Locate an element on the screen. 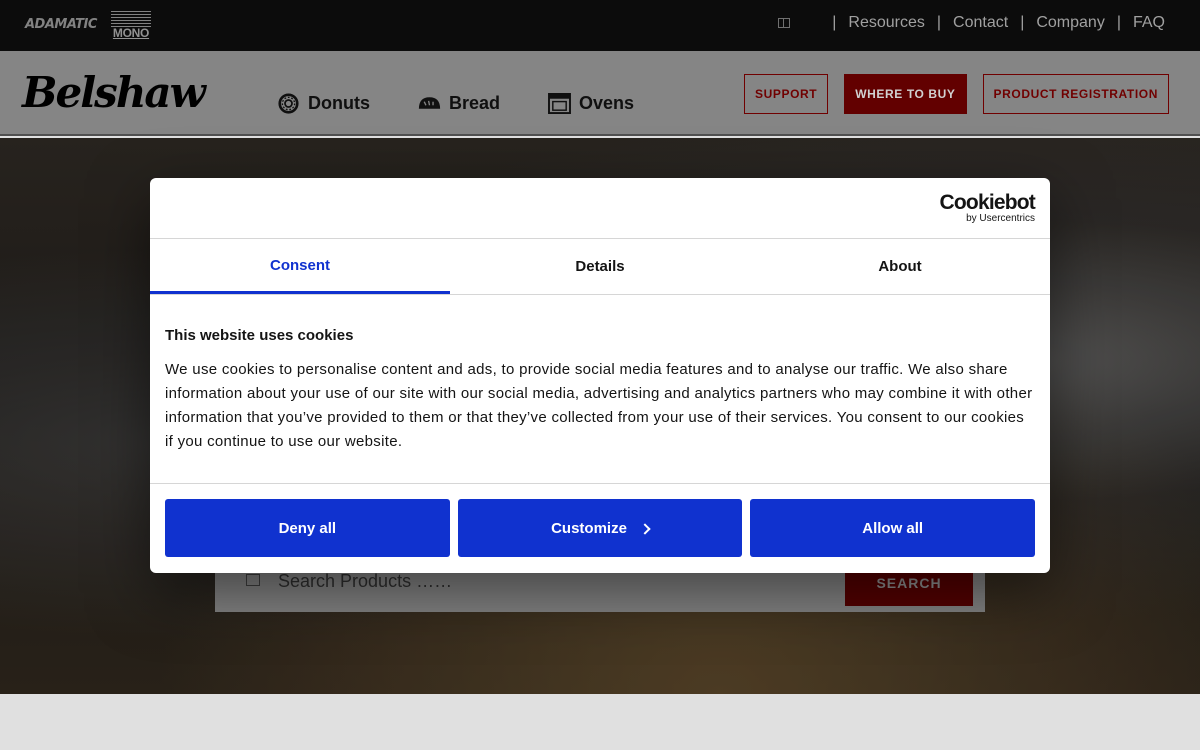 This screenshot has height=750, width=1200. cookiebot-logo: Cookiebot by Usercentrics is located at coordinates (987, 208).